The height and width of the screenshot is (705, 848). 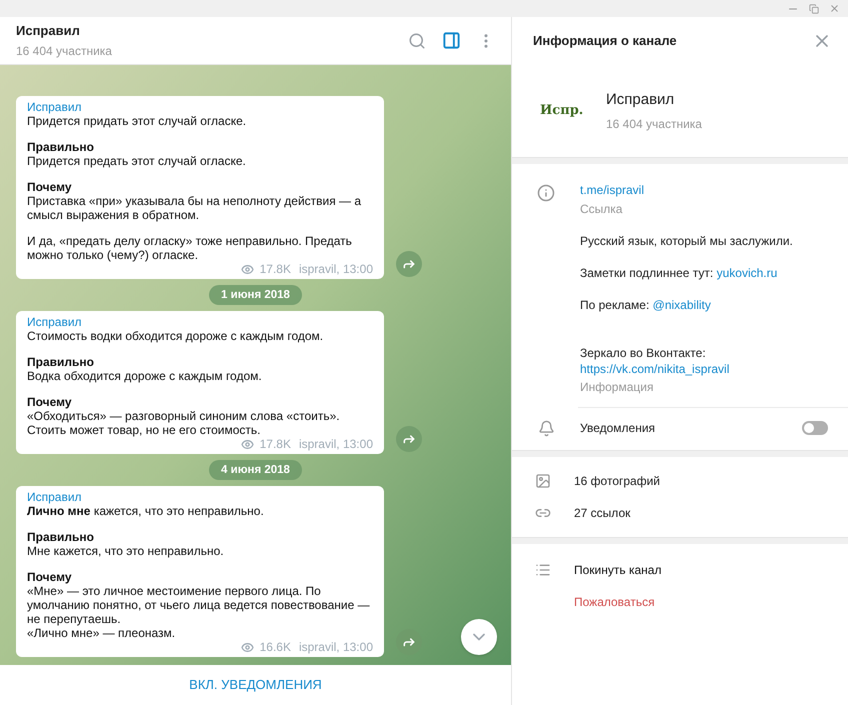 I want to click on message-text: Мне кажется, что это неправильно., so click(x=126, y=551).